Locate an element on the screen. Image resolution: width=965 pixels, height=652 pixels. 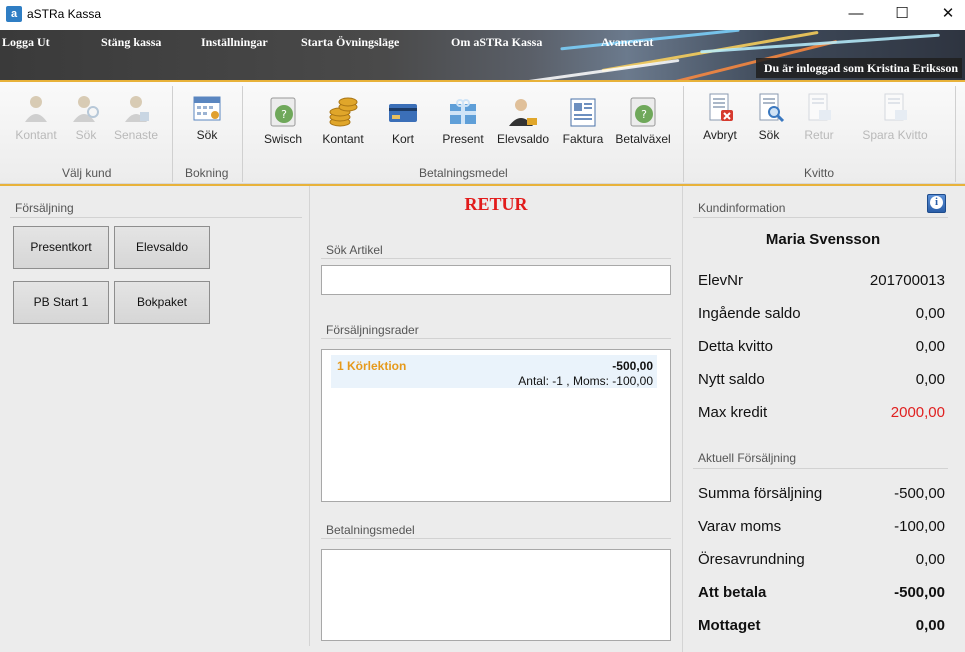
payment-kontant-button: Kontant is located at coordinates (343, 121).